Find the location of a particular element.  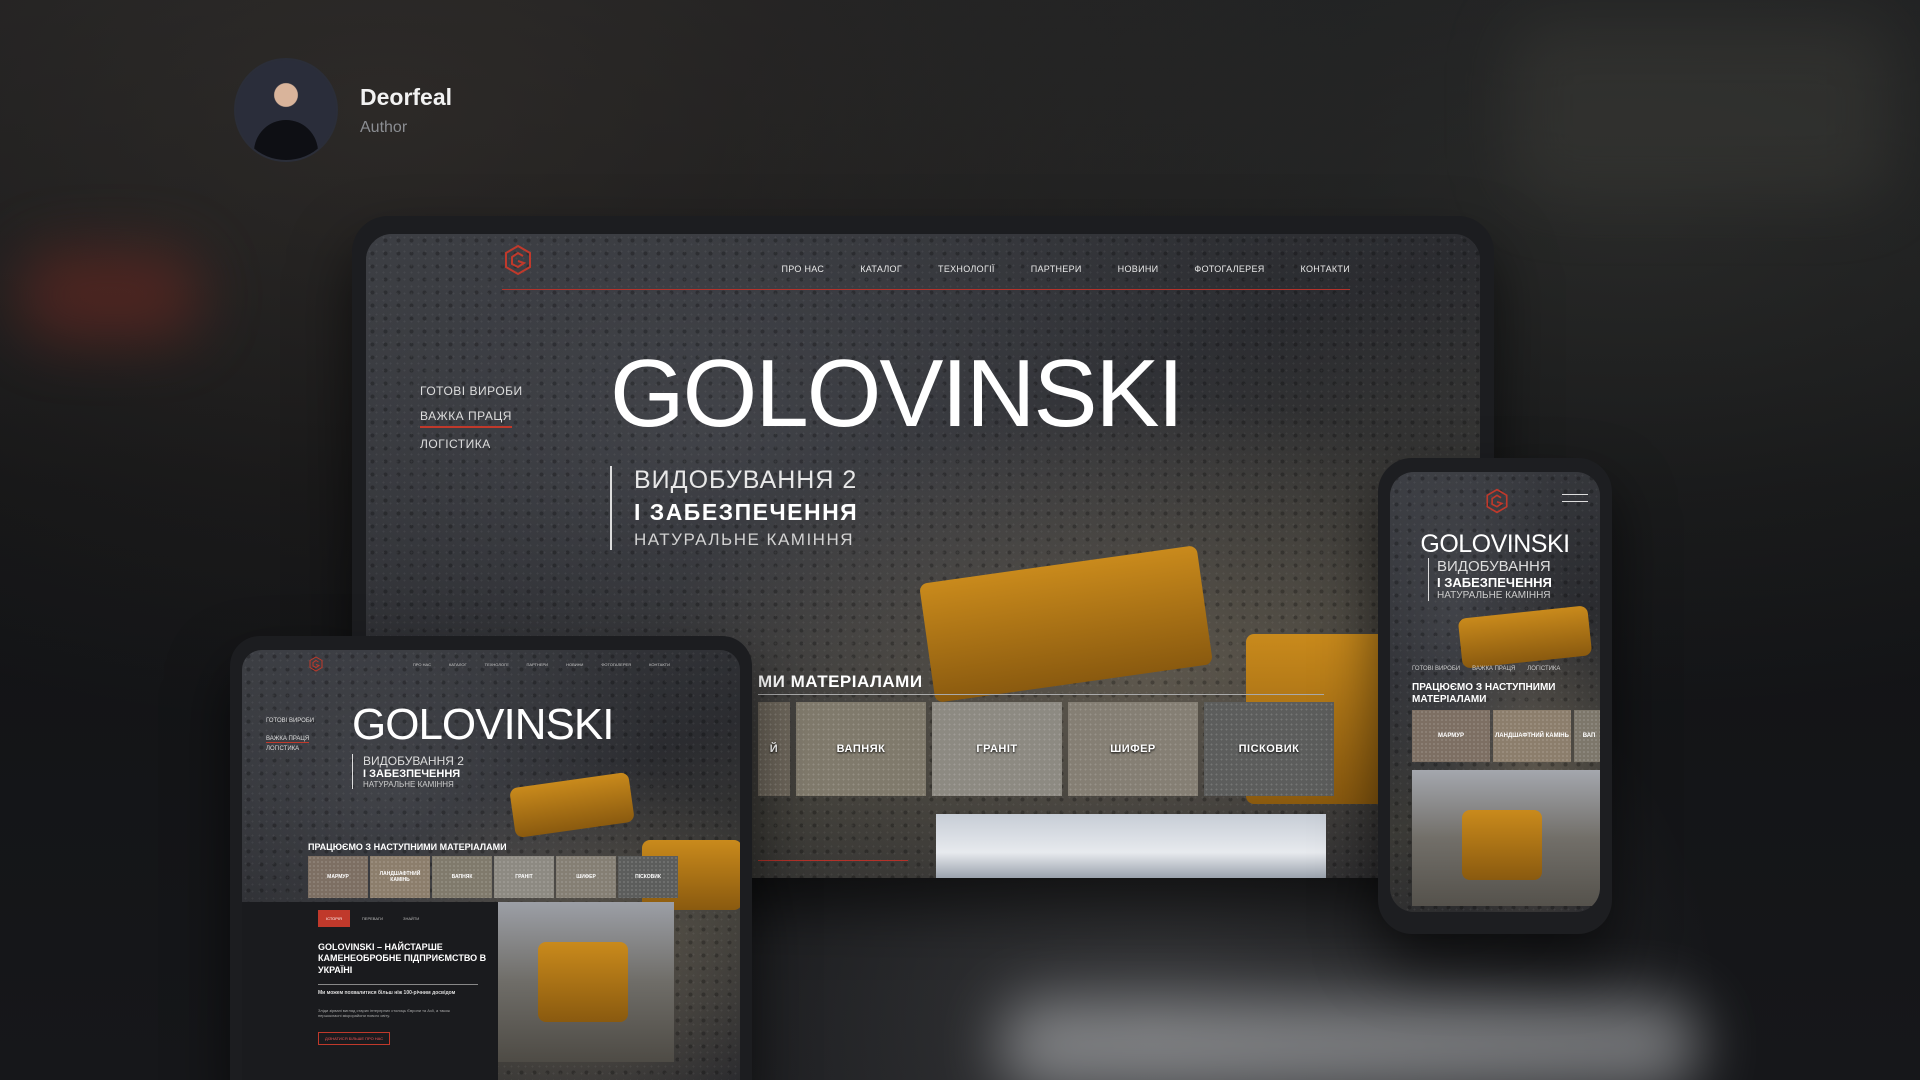

about-tabs: ІСТОРІЯ ПЕРЕВАГИ ЗНАЙТИ is located at coordinates (372, 918).